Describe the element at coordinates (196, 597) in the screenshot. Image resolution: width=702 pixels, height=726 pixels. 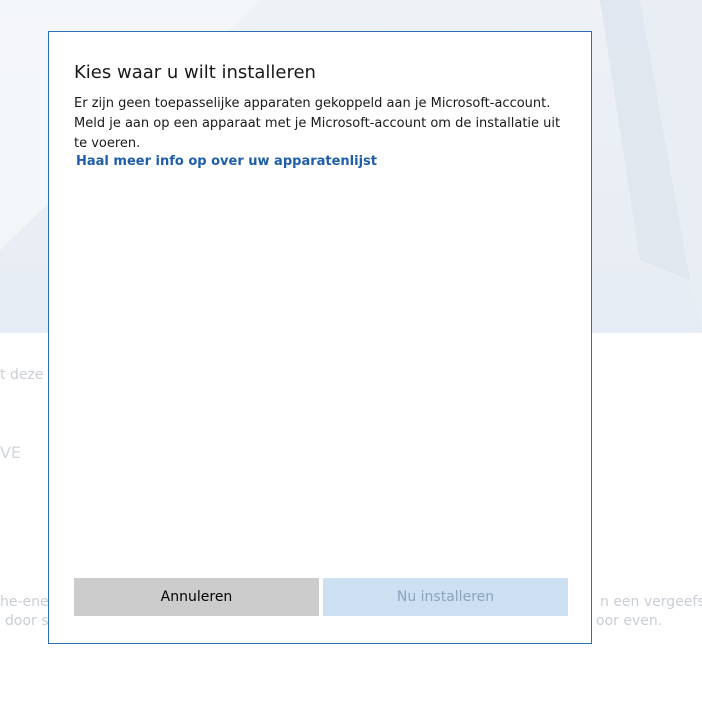
I see `cancel-button: Annuleren` at that location.